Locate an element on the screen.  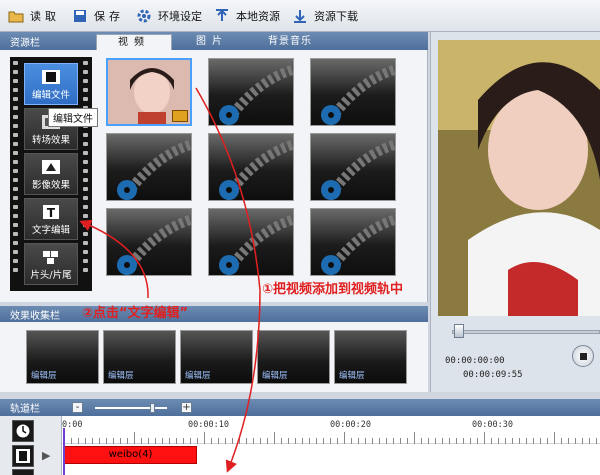
annotation-step-1: ①把视频添加到视频轨中 is located at coordinates (333, 289).